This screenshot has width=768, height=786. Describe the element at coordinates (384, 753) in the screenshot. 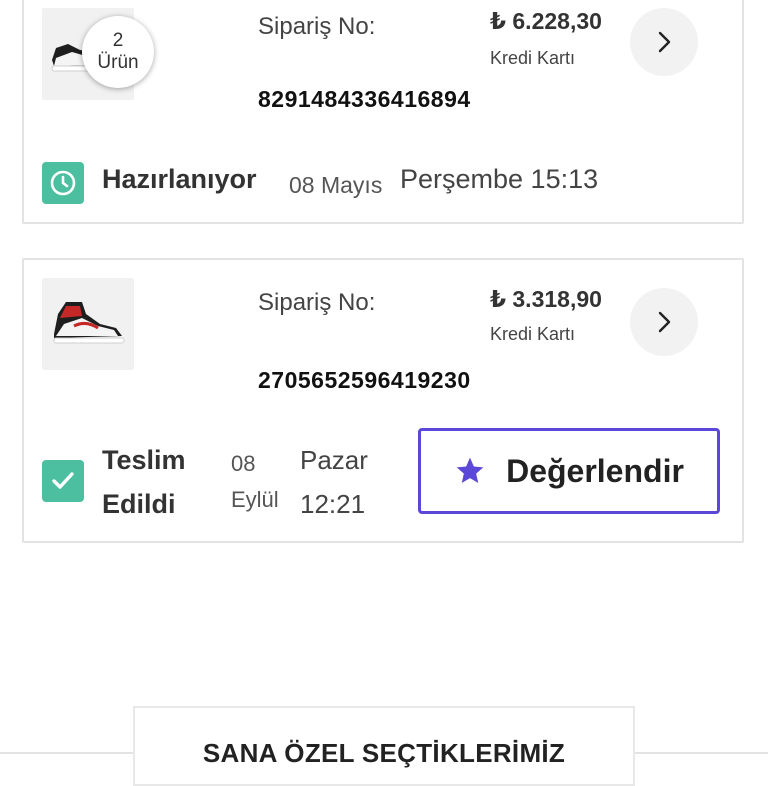

I see `section-title: SANA ÖZEL SEÇTİKLERİMİZ` at that location.